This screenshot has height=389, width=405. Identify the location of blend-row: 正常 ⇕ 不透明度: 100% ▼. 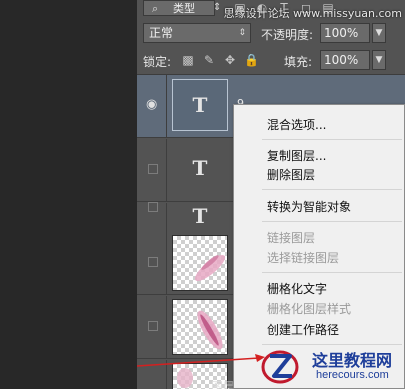
(271, 33).